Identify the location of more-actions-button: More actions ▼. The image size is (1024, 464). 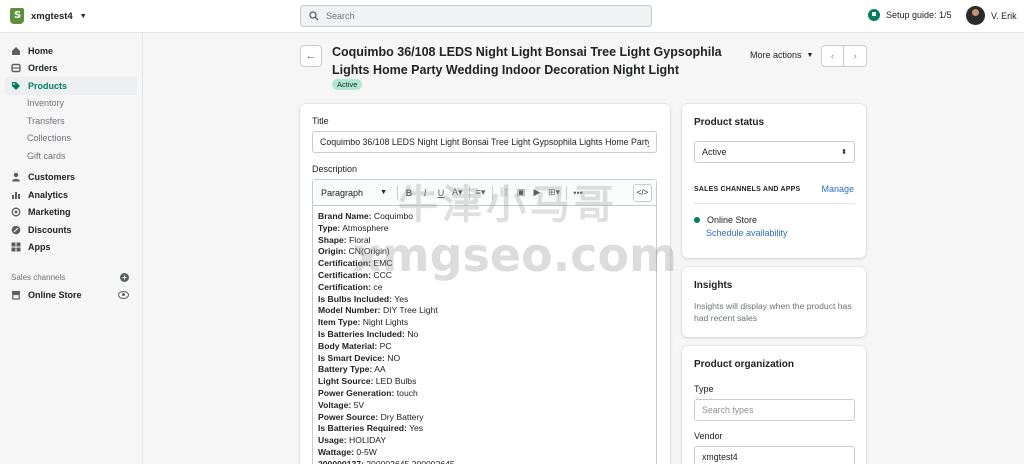
(781, 55).